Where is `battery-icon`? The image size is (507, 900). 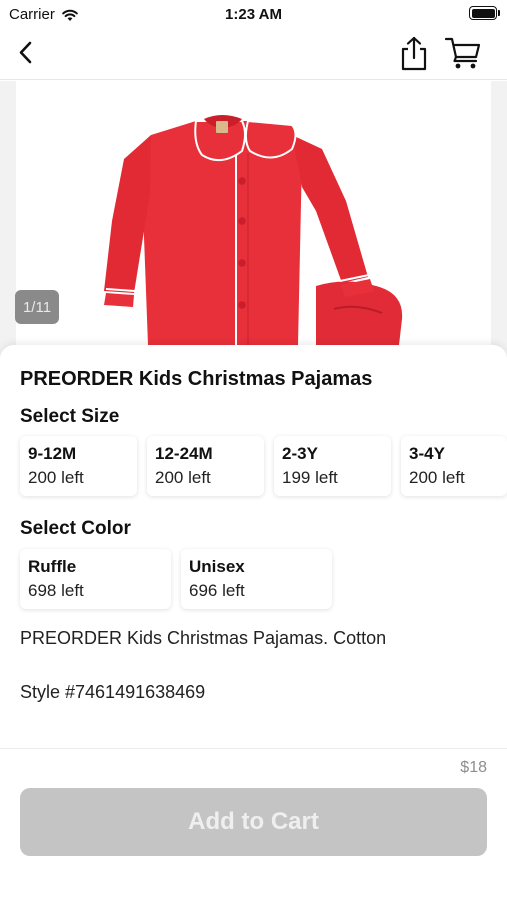
battery-icon is located at coordinates (484, 13).